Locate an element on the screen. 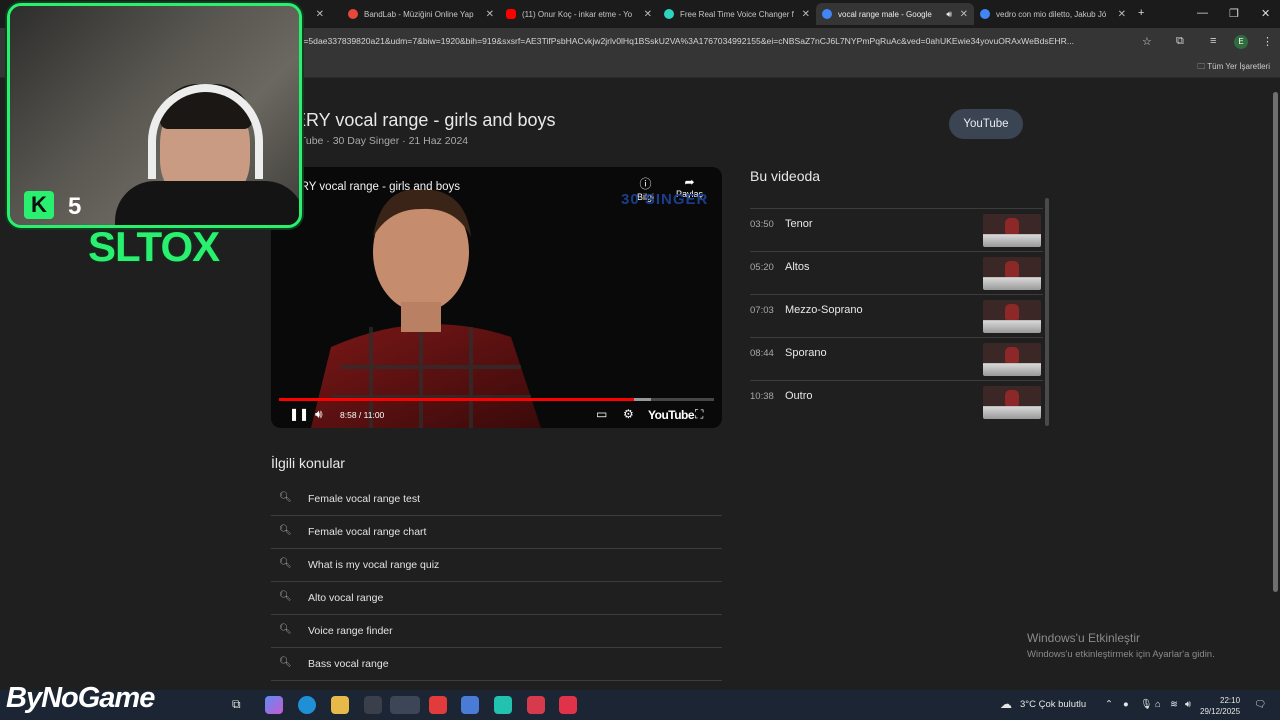  all-bookmarks-label: Tüm Yer İşaretleri is located at coordinates (1238, 66).